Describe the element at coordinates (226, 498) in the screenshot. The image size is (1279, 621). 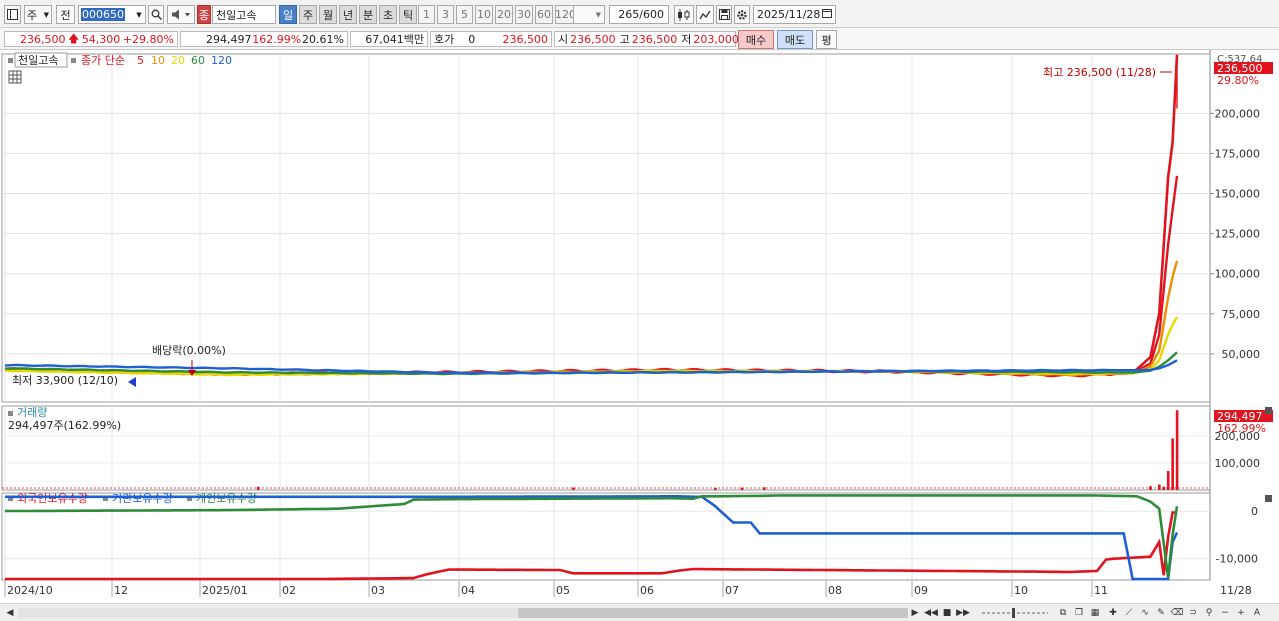
I see `holdings-legend-2: 개인보유수량` at that location.